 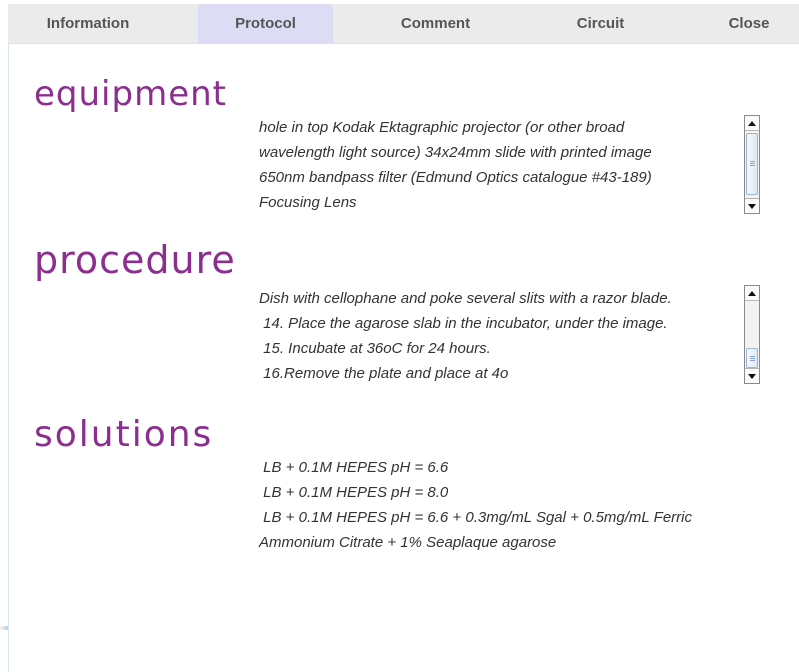 I want to click on solutions-line: LB + 0.1M HEPES pH = 6.6, so click(x=354, y=467).